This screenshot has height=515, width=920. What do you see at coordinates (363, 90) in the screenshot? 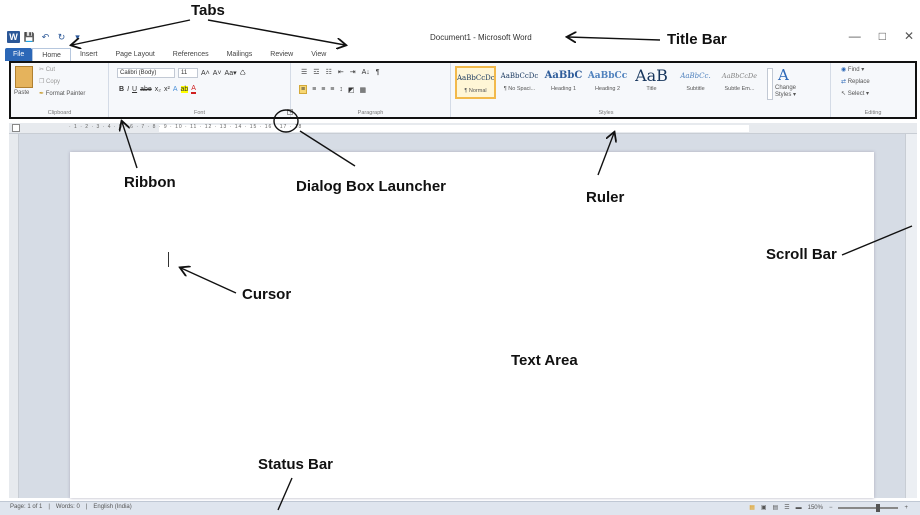
I see `borders-button: ▦` at bounding box center [363, 90].